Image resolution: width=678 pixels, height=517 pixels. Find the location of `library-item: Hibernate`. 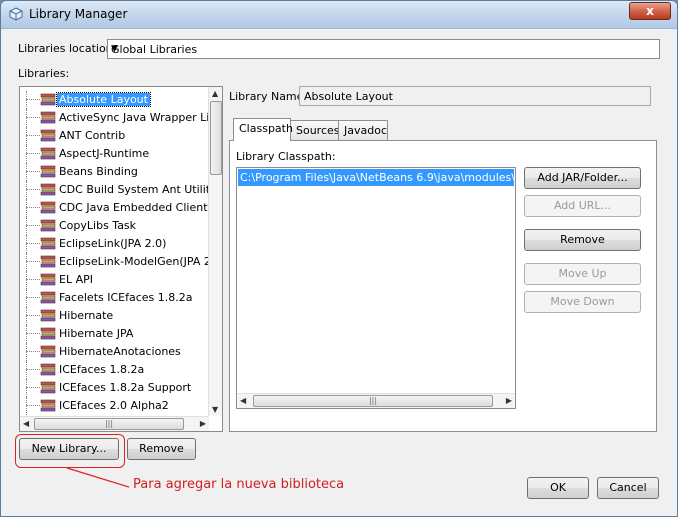

library-item: Hibernate is located at coordinates (114, 316).